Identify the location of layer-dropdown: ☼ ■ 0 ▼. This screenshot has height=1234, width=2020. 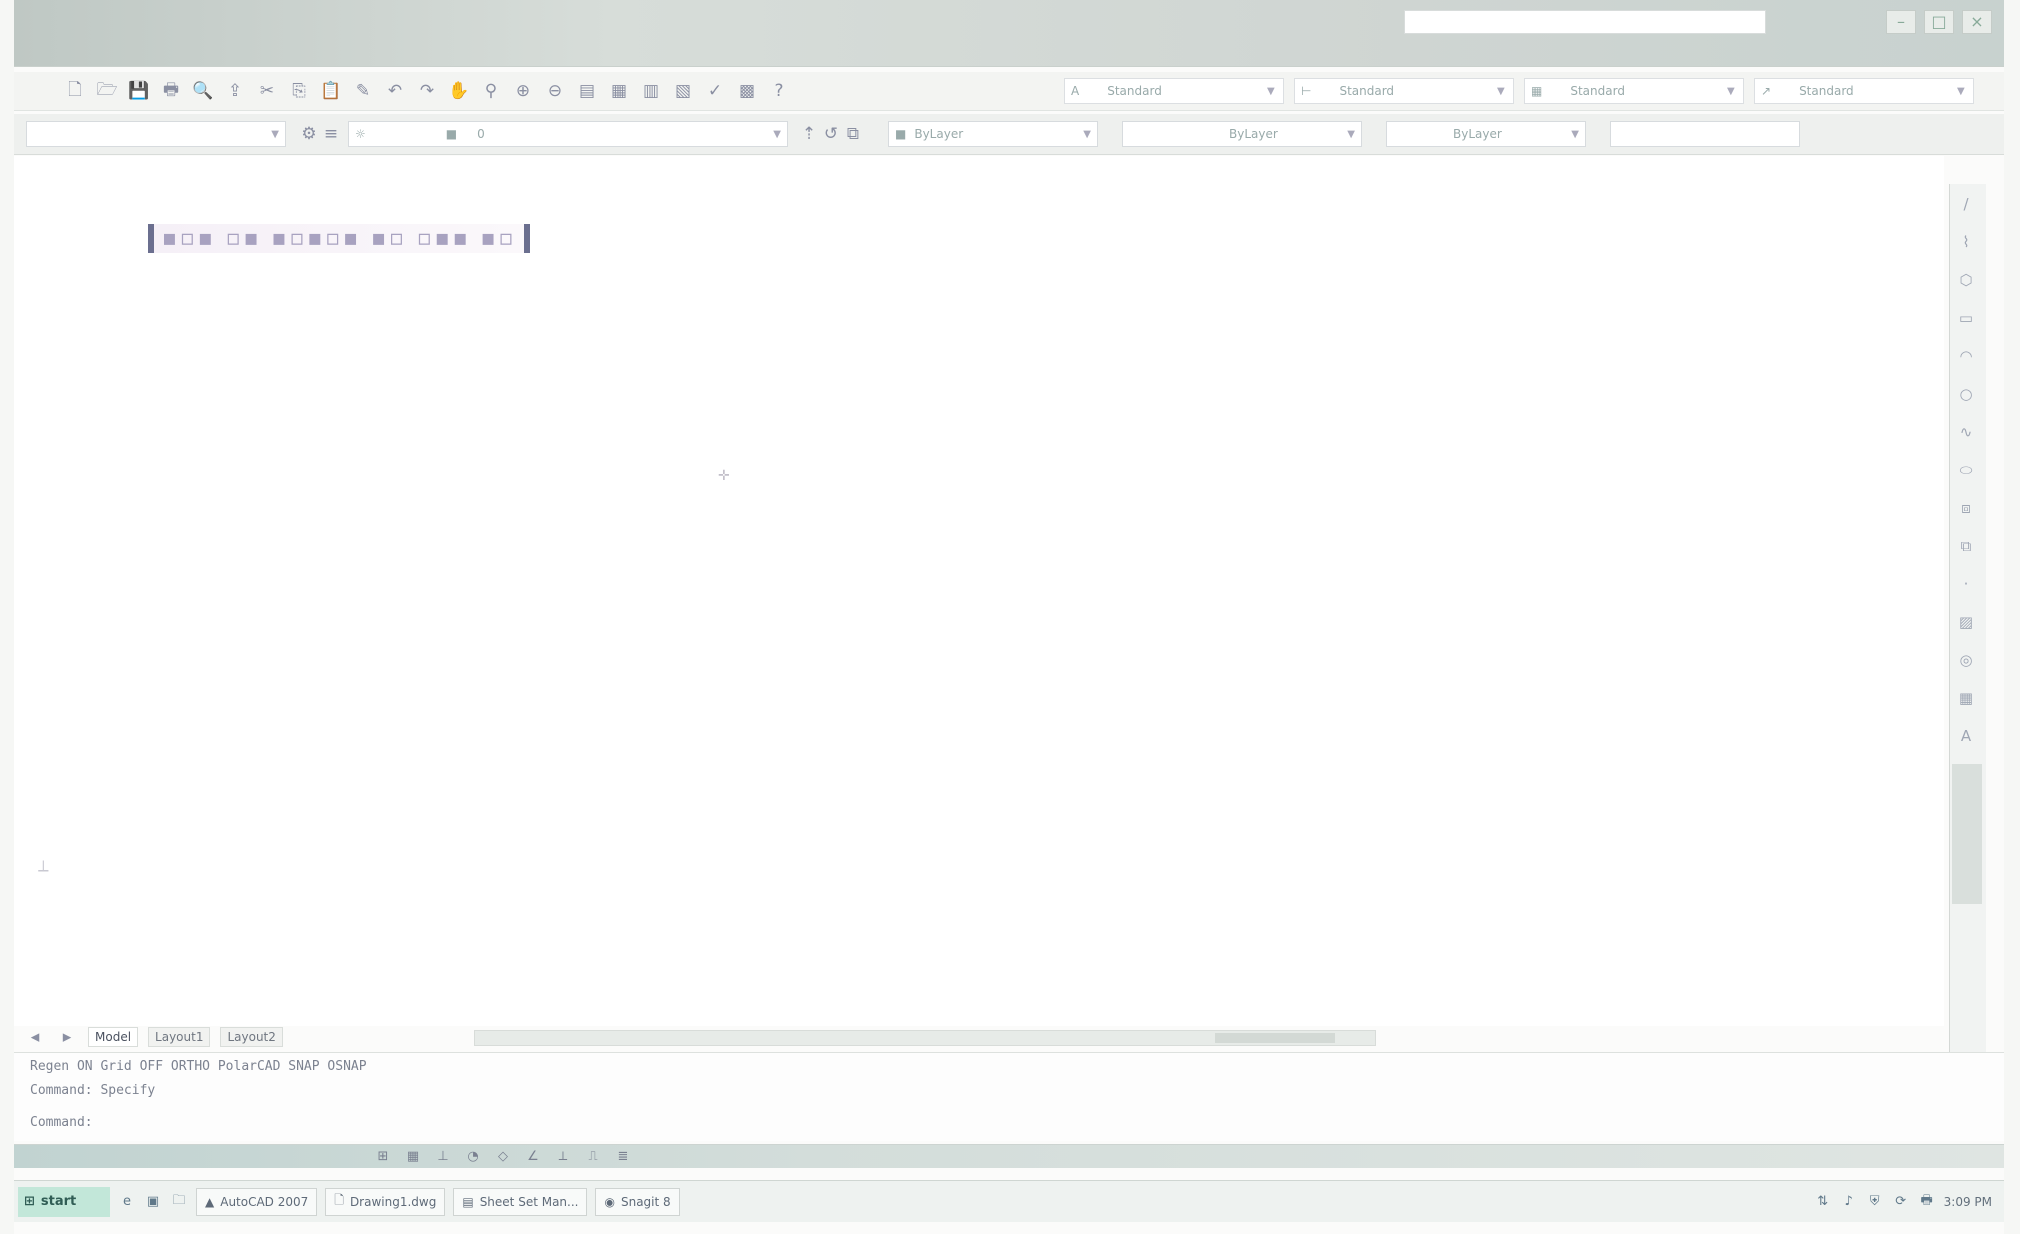
(568, 134).